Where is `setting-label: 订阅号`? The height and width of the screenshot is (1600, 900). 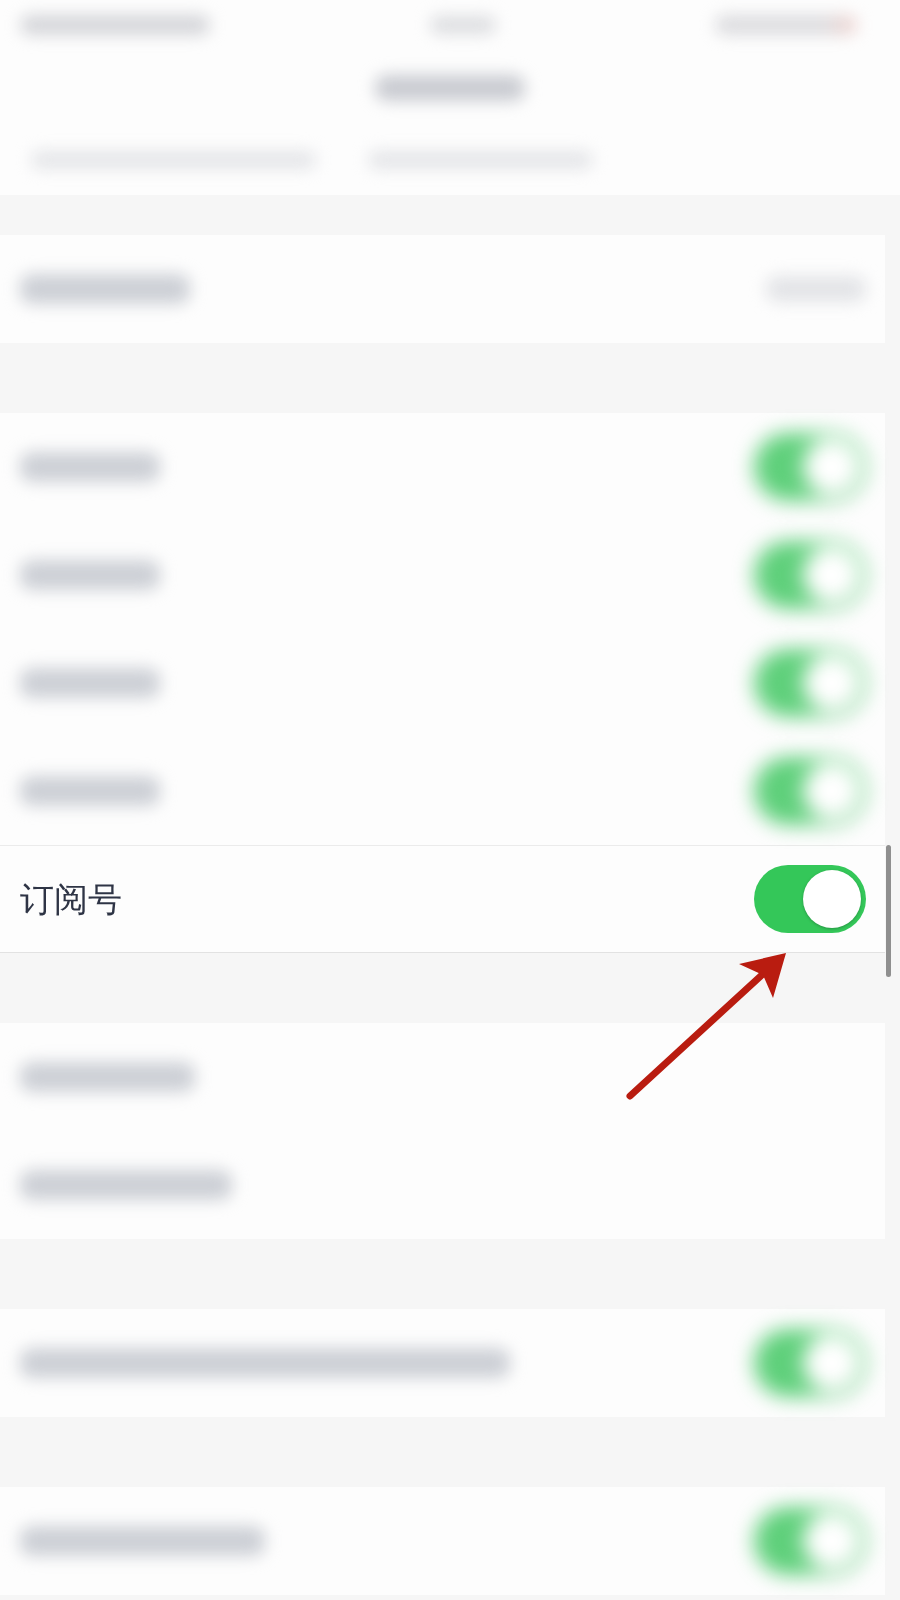 setting-label: 订阅号 is located at coordinates (71, 899).